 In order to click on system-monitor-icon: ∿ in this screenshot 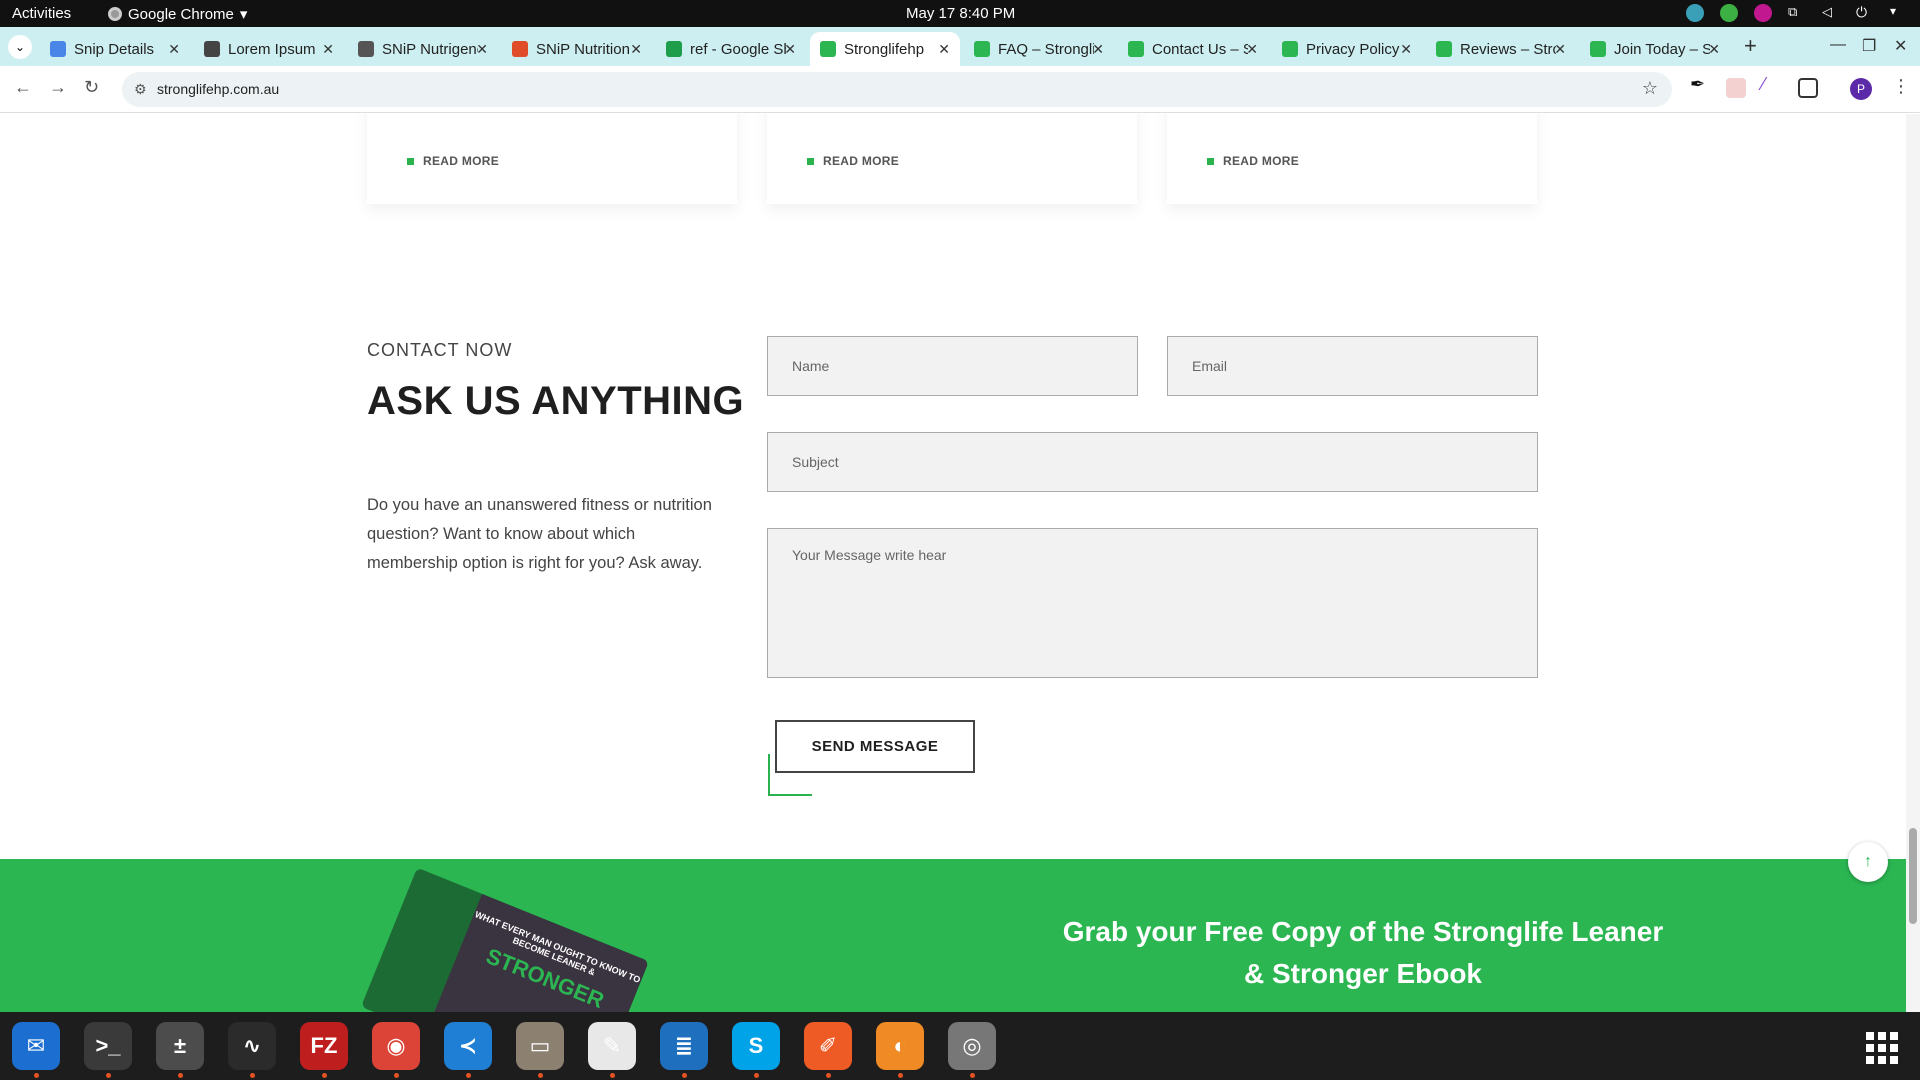, I will do `click(252, 1046)`.